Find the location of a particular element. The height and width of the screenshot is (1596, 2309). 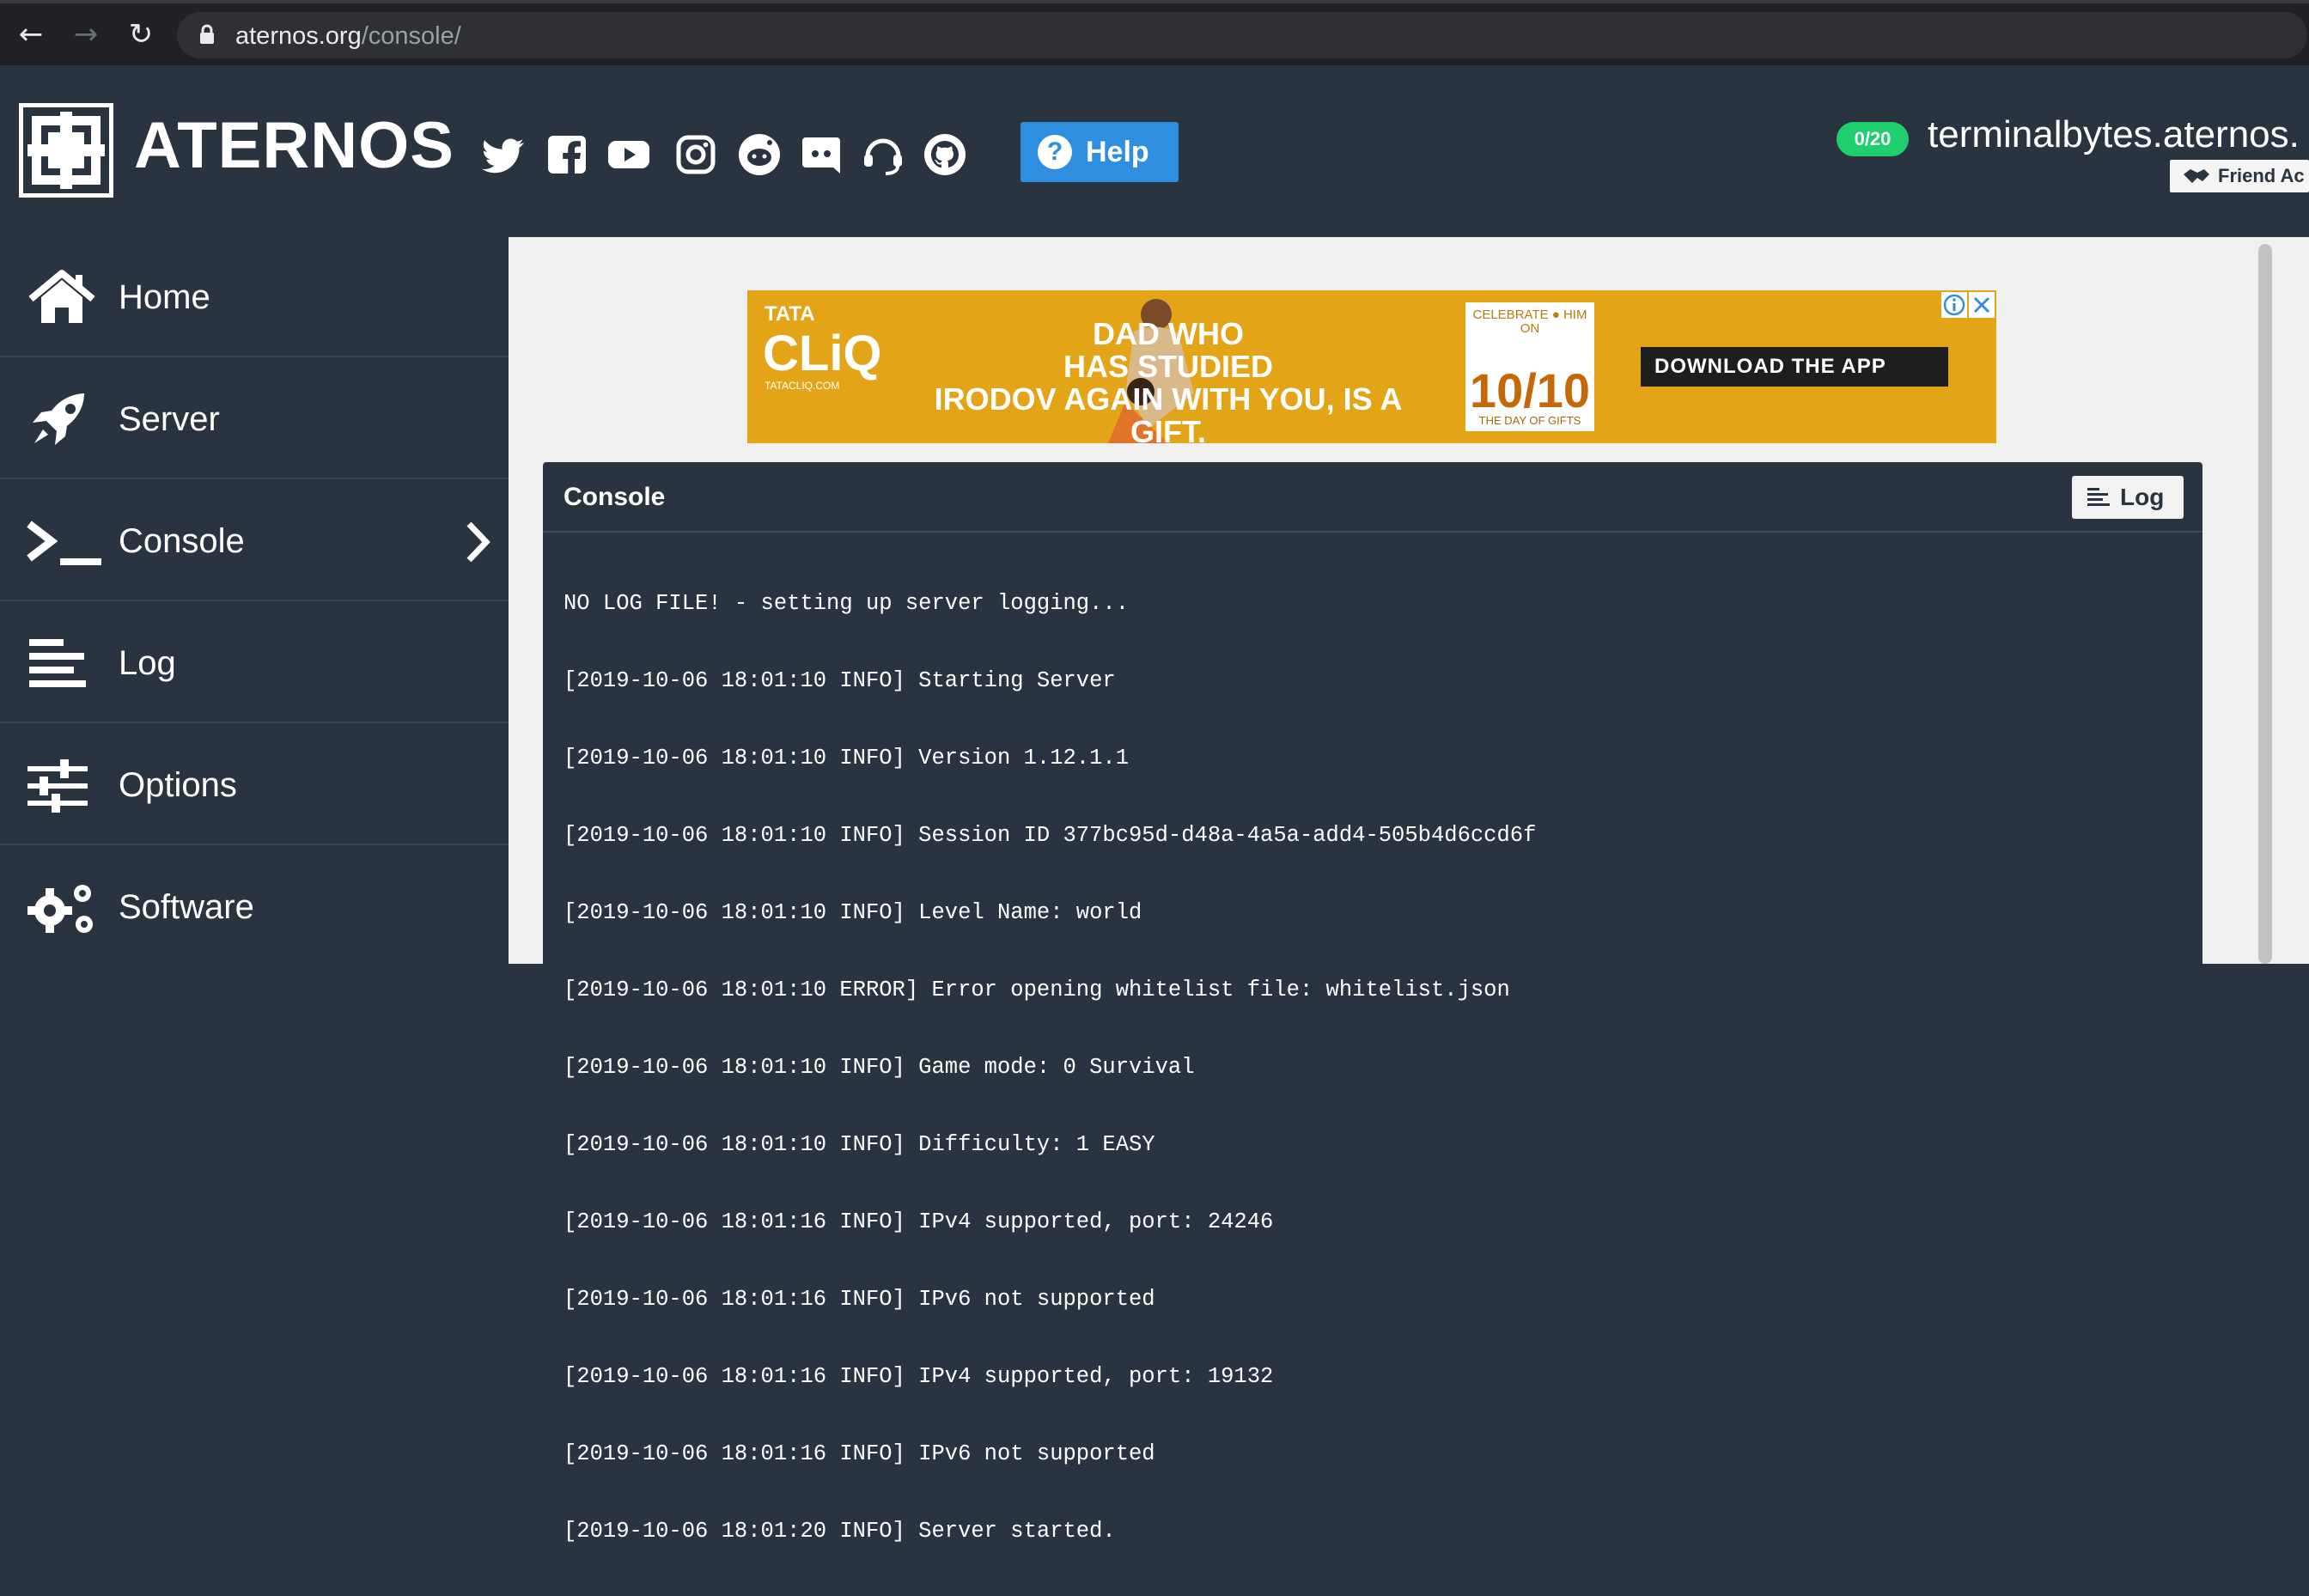

log-button: Log is located at coordinates (2128, 497).